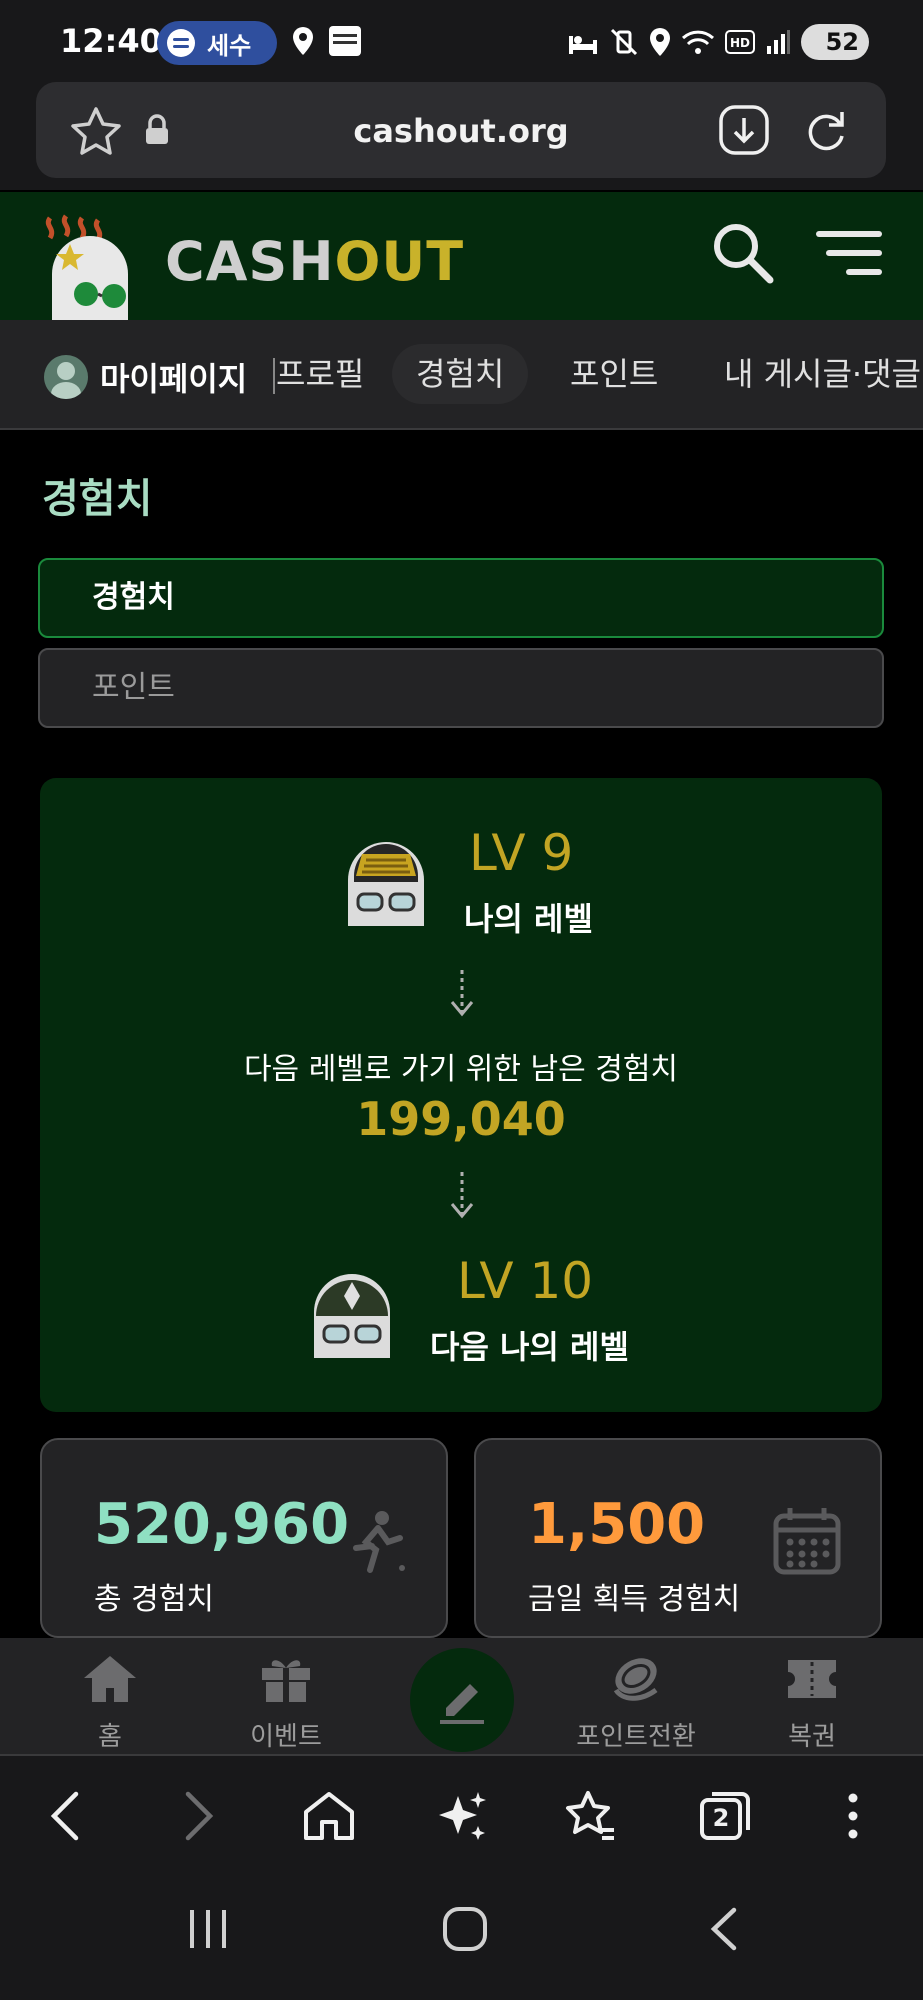 This screenshot has width=923, height=2000. What do you see at coordinates (286, 1737) in the screenshot?
I see `nav-event-label: 이벤트` at bounding box center [286, 1737].